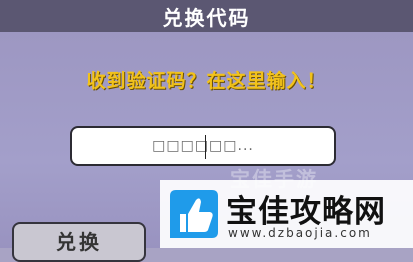  I want to click on watermark-brand: 宝佳攻略网, so click(306, 212).